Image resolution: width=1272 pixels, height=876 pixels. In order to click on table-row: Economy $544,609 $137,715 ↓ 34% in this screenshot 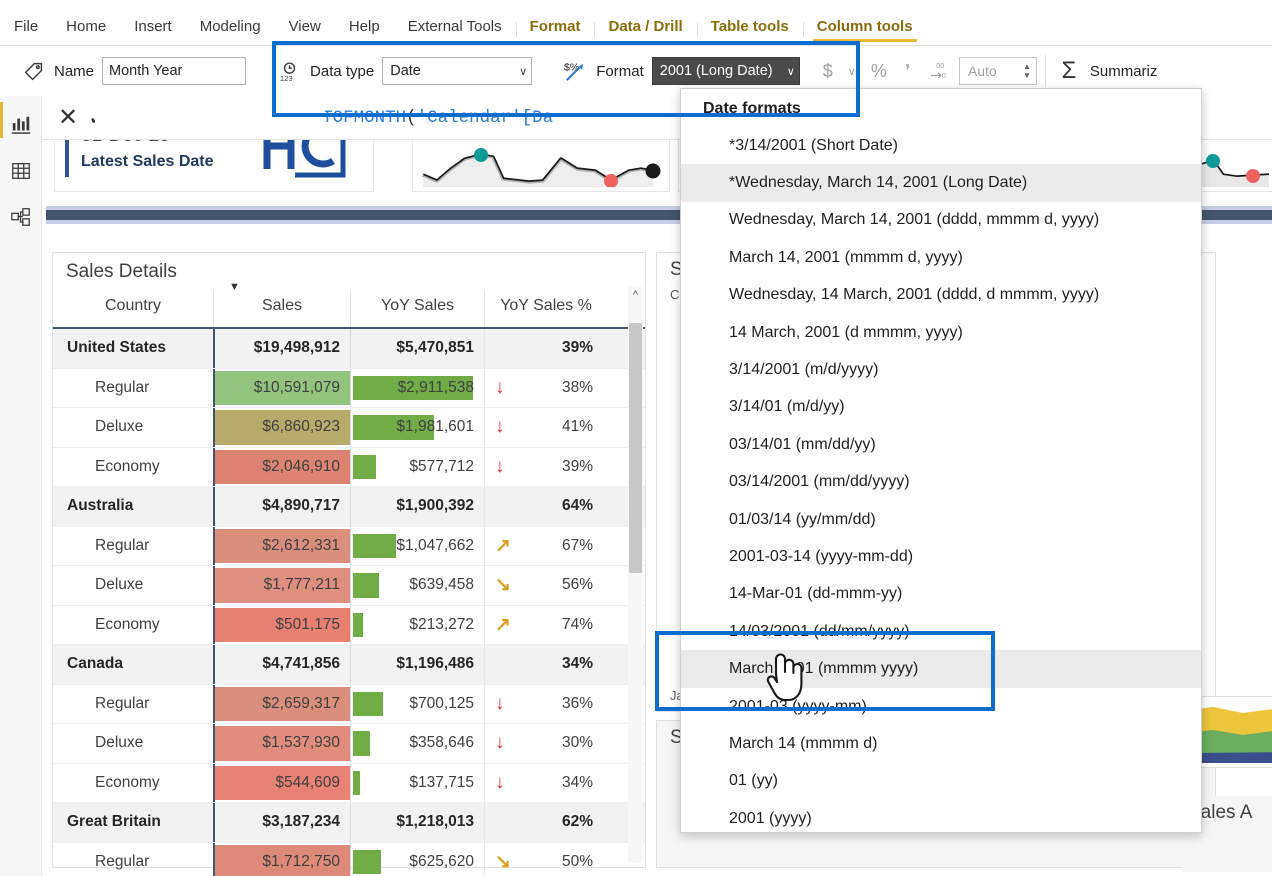, I will do `click(349, 783)`.